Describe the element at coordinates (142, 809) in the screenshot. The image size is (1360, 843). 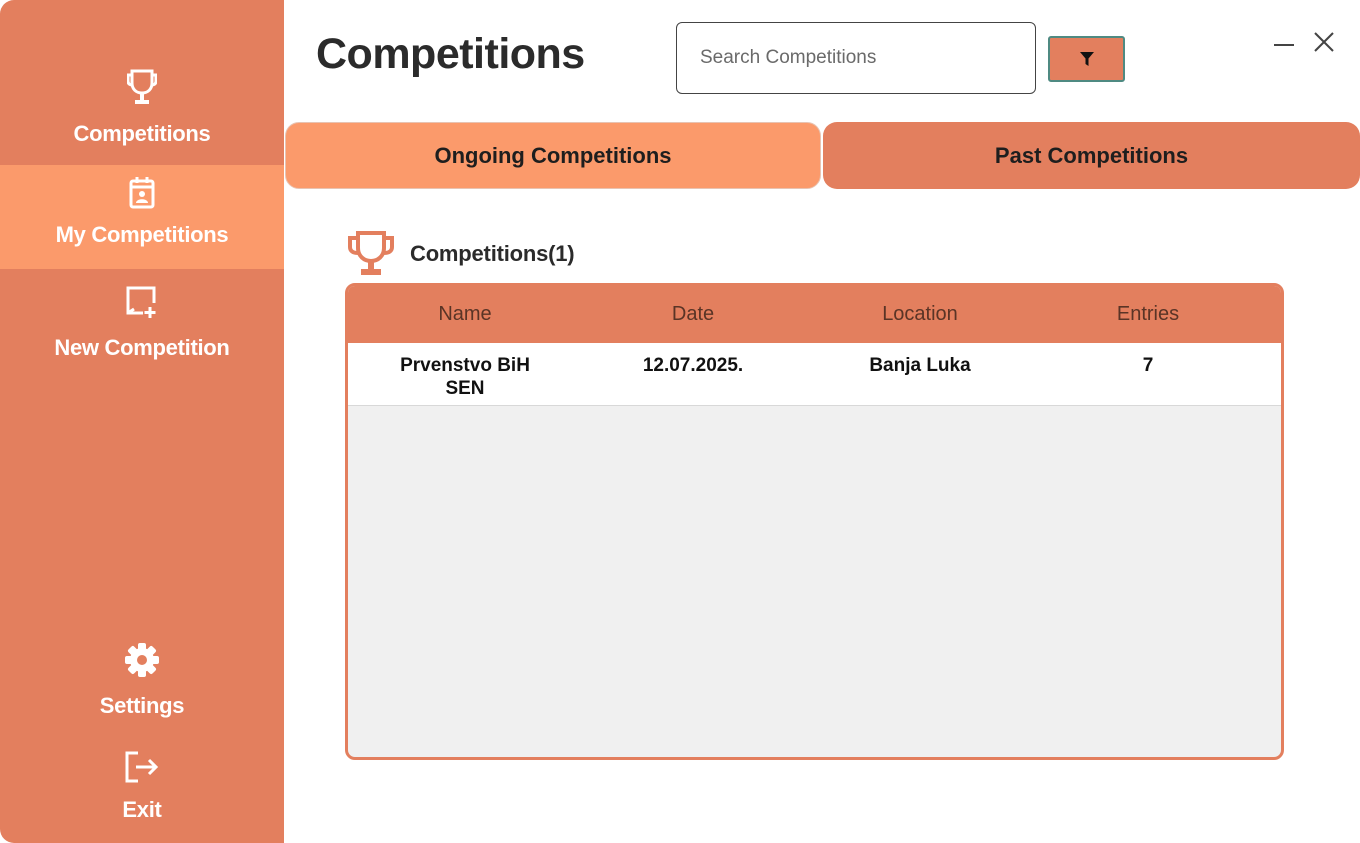
I see `sidebar-item-label: Exit` at that location.